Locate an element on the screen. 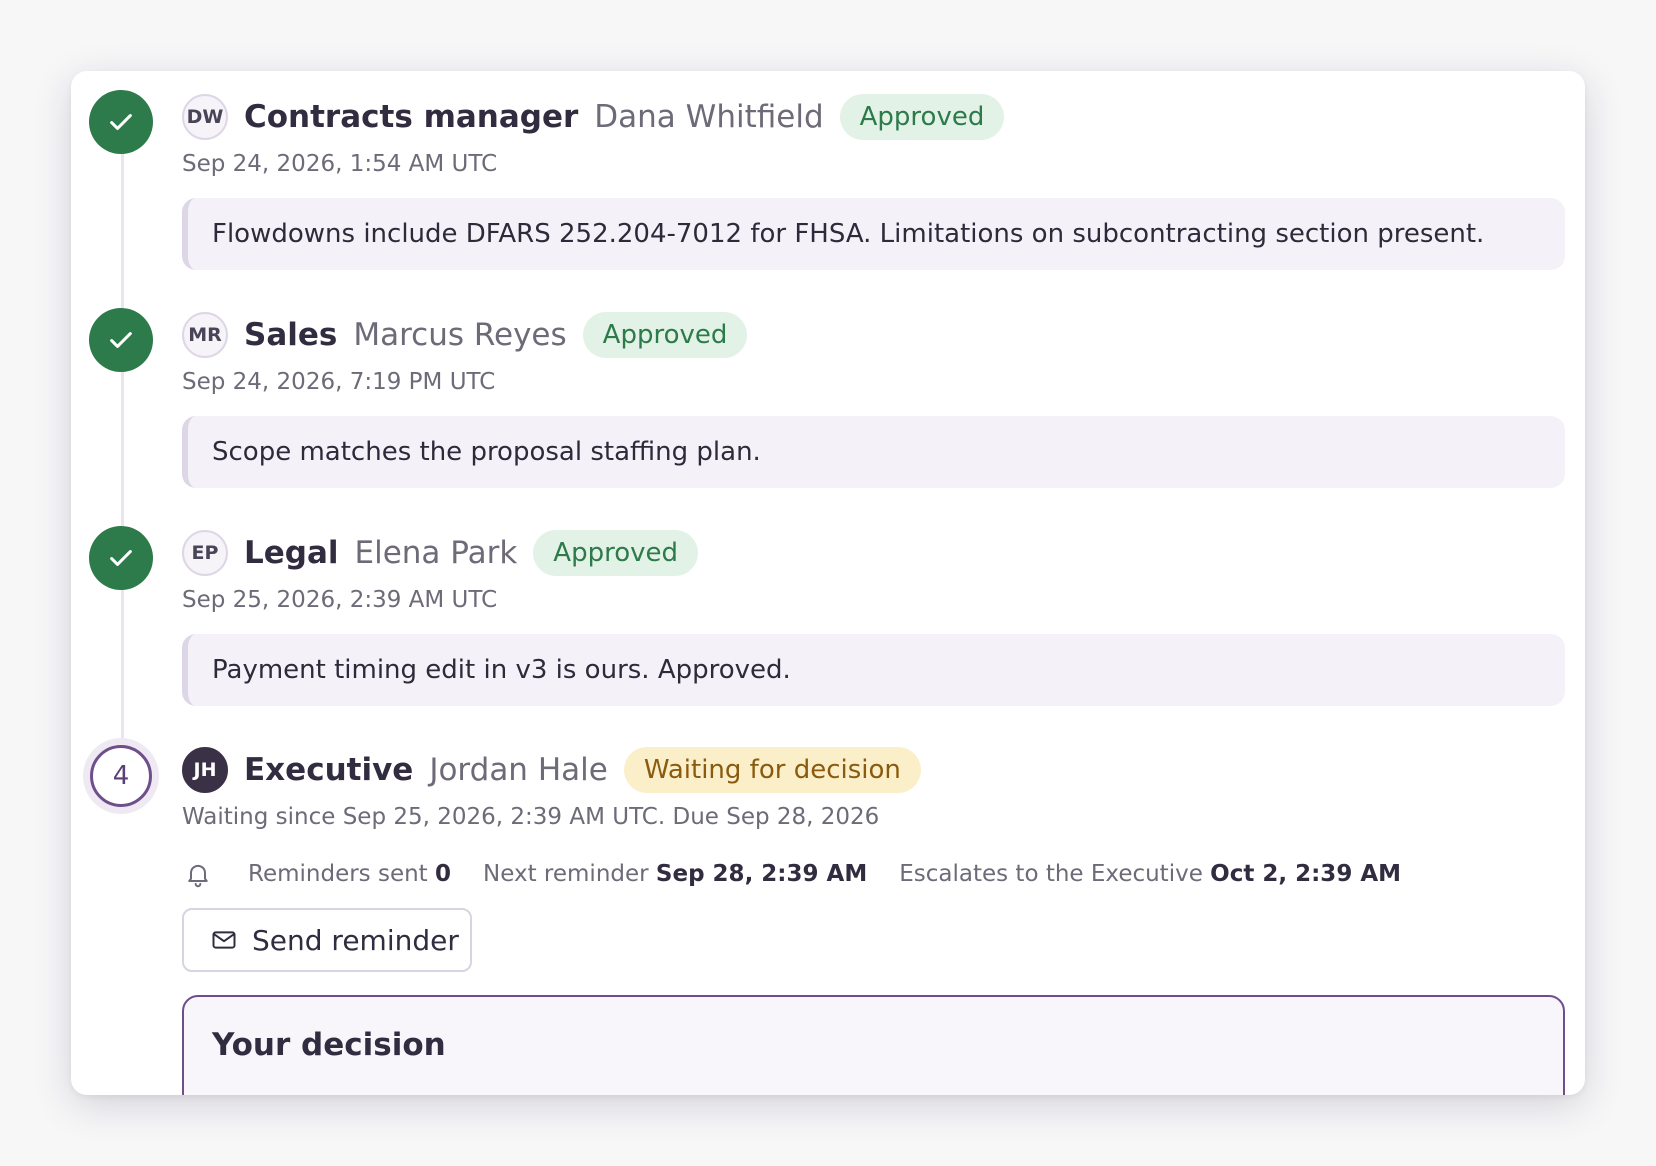 The height and width of the screenshot is (1166, 1656). next-reminder: Next reminder Sep 28, 2:39 AM is located at coordinates (675, 874).